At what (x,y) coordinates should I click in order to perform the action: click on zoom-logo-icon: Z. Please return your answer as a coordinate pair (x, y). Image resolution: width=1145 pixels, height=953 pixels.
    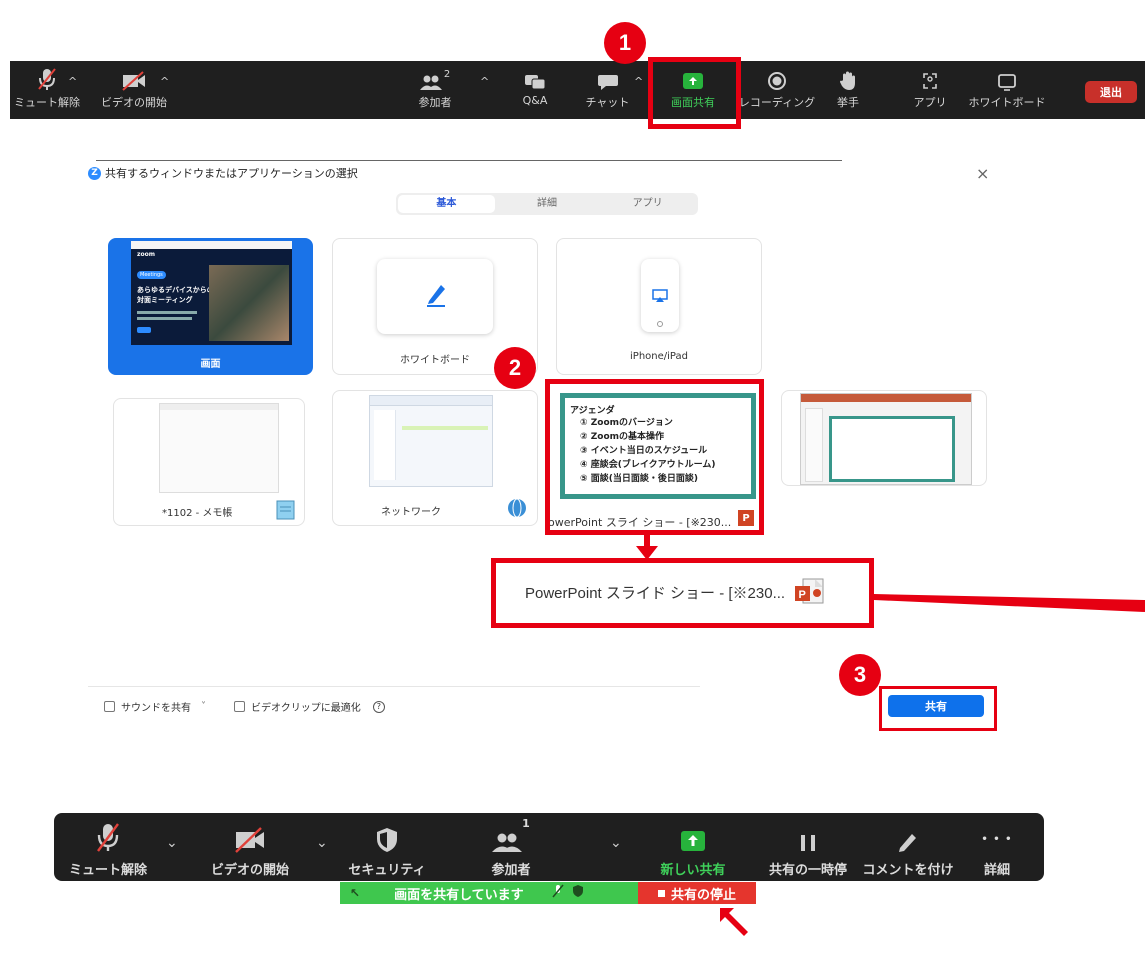
    Looking at the image, I should click on (94, 173).